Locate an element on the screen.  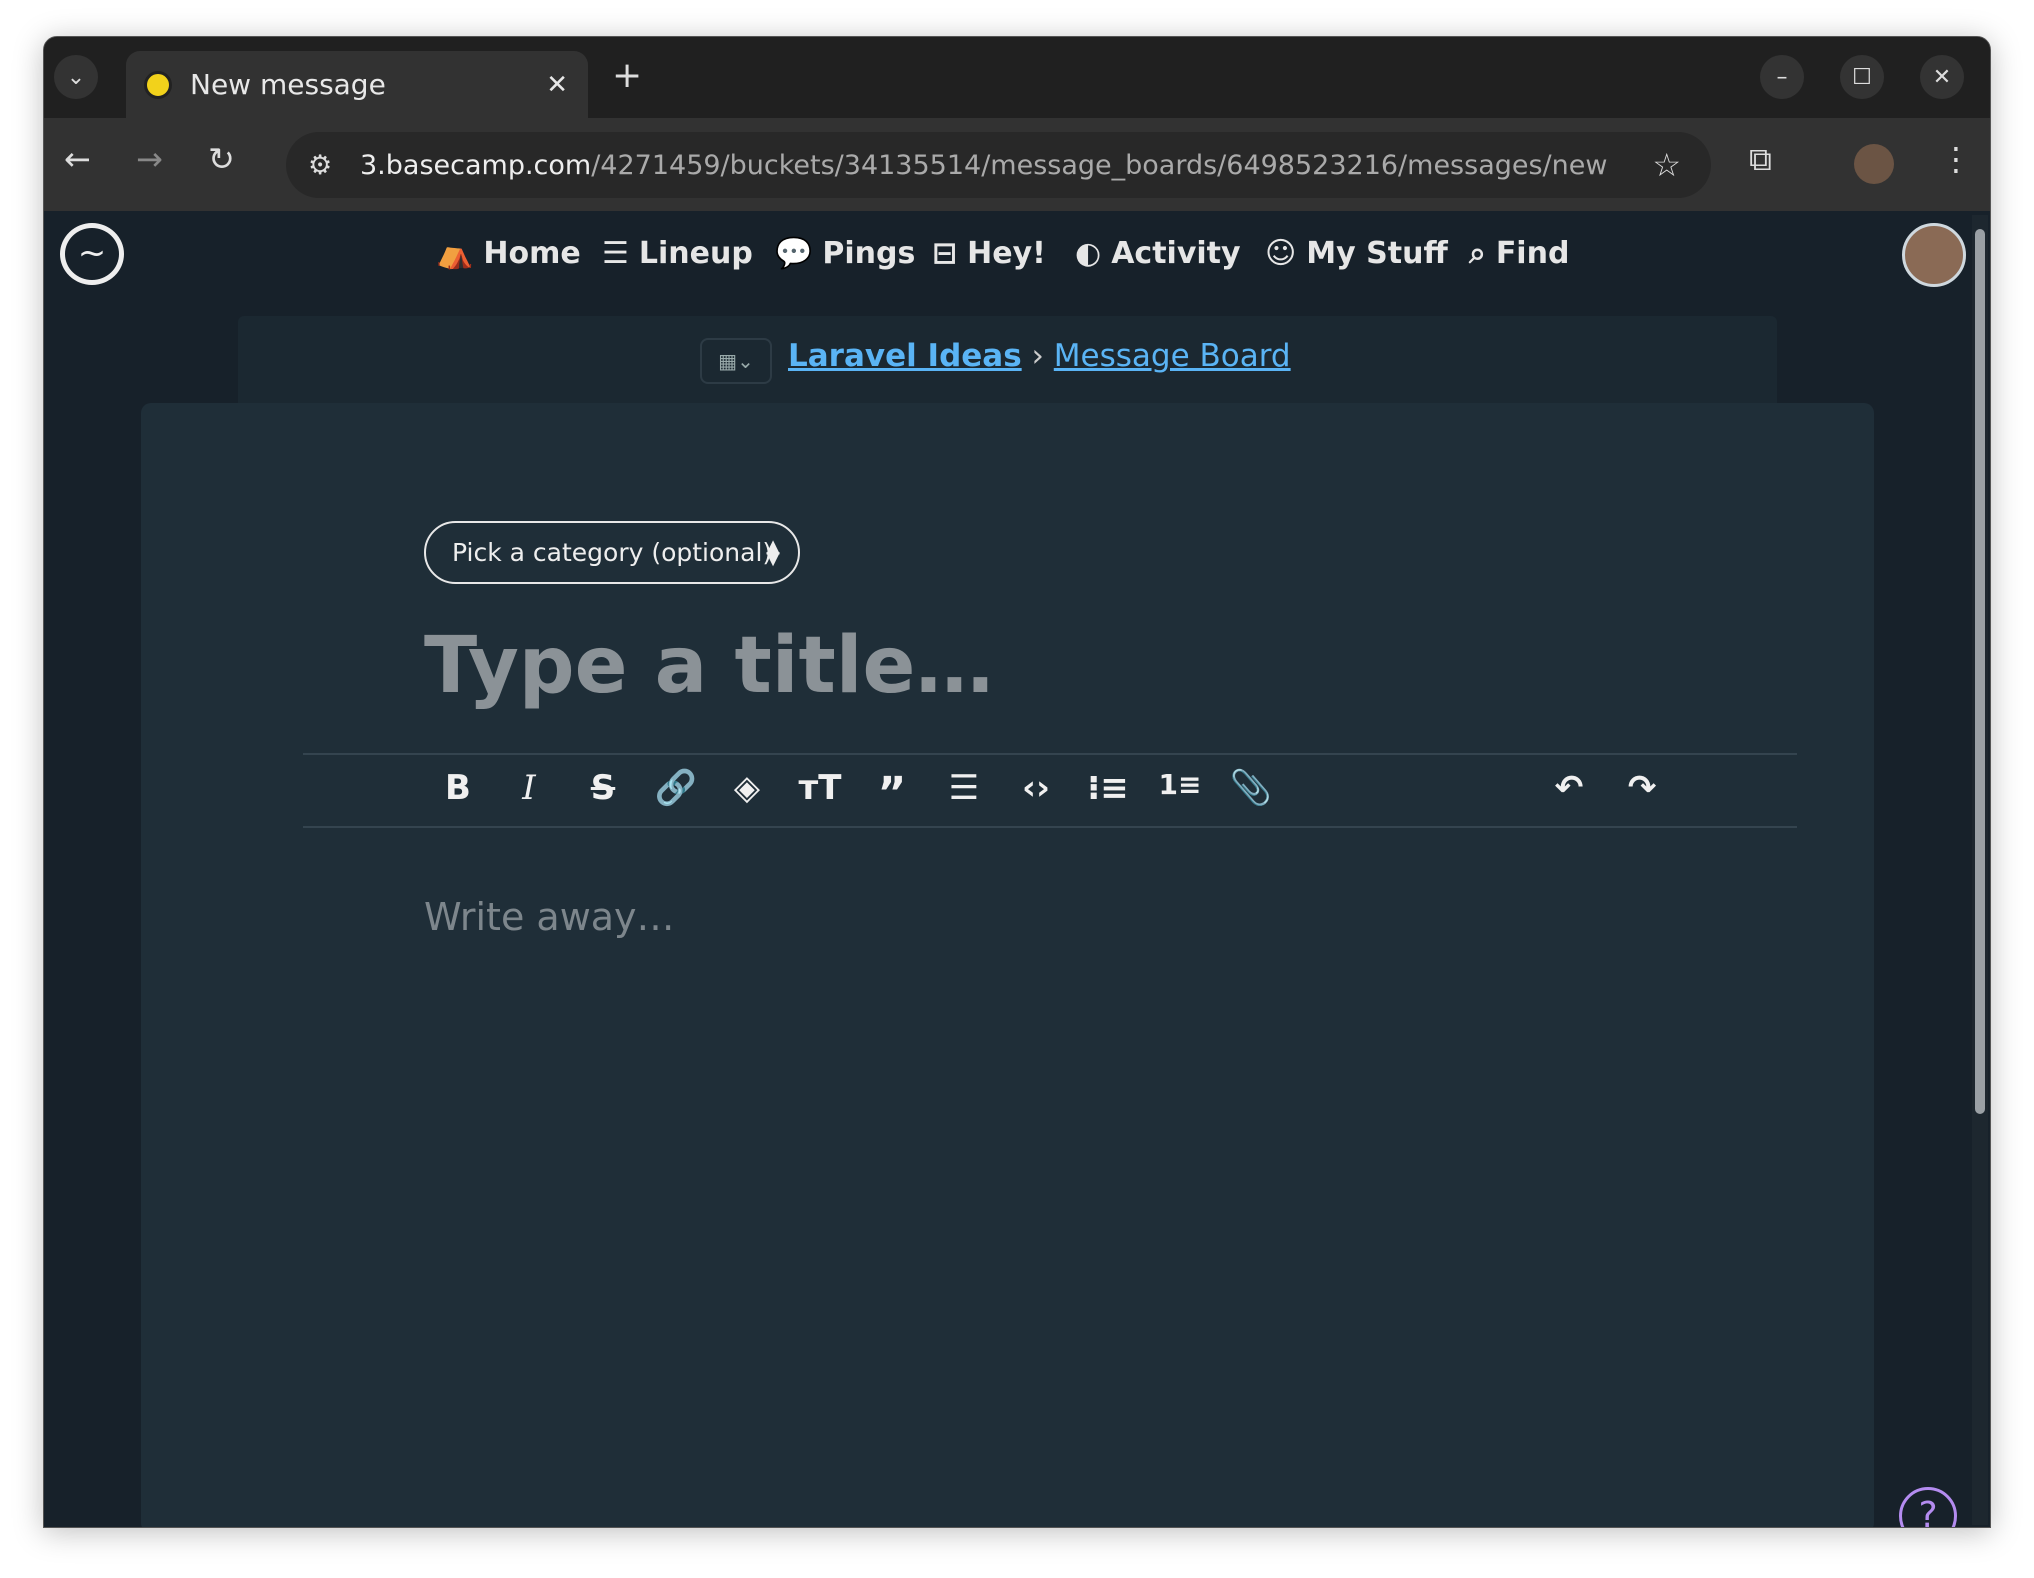
select-arrows-icon: ▲ ▼ is located at coordinates (773, 552).